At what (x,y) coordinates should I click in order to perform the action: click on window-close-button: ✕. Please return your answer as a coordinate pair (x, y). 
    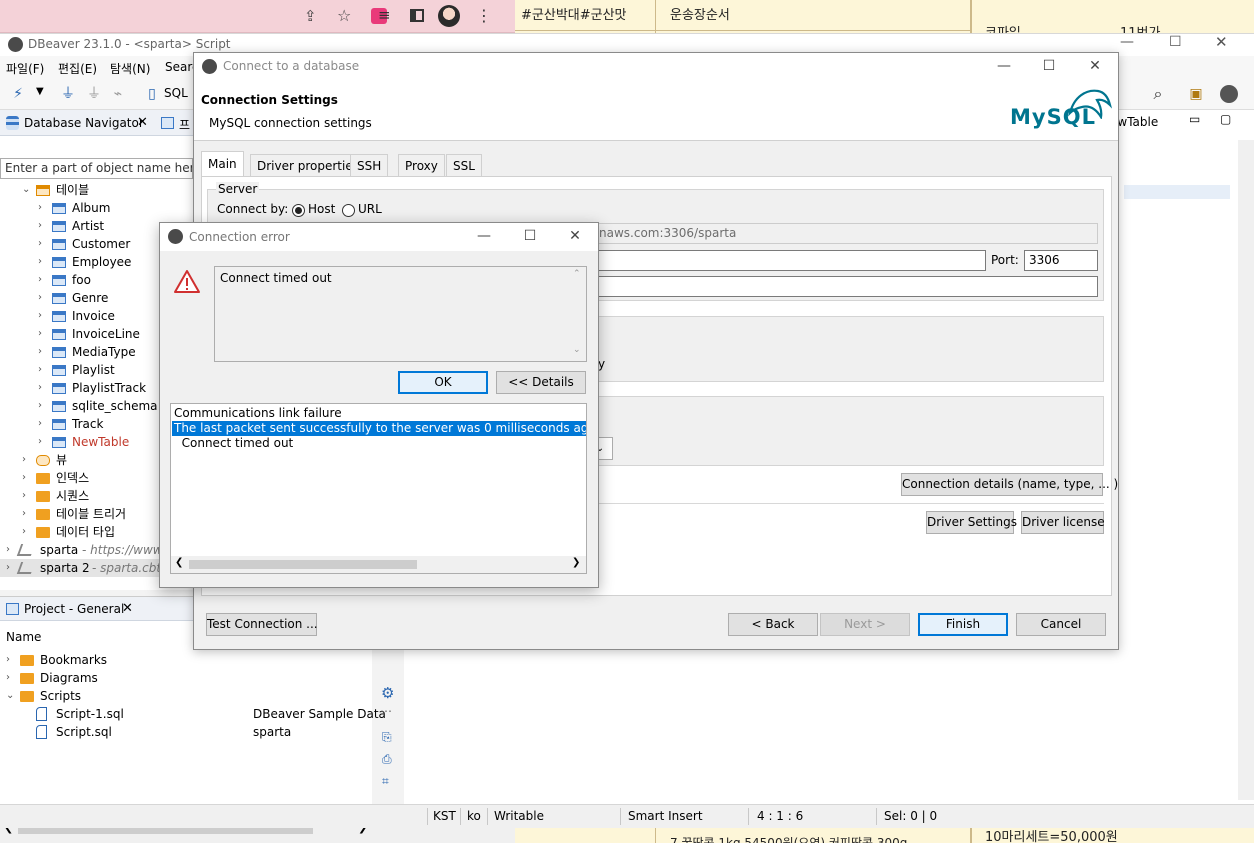
    Looking at the image, I should click on (1221, 42).